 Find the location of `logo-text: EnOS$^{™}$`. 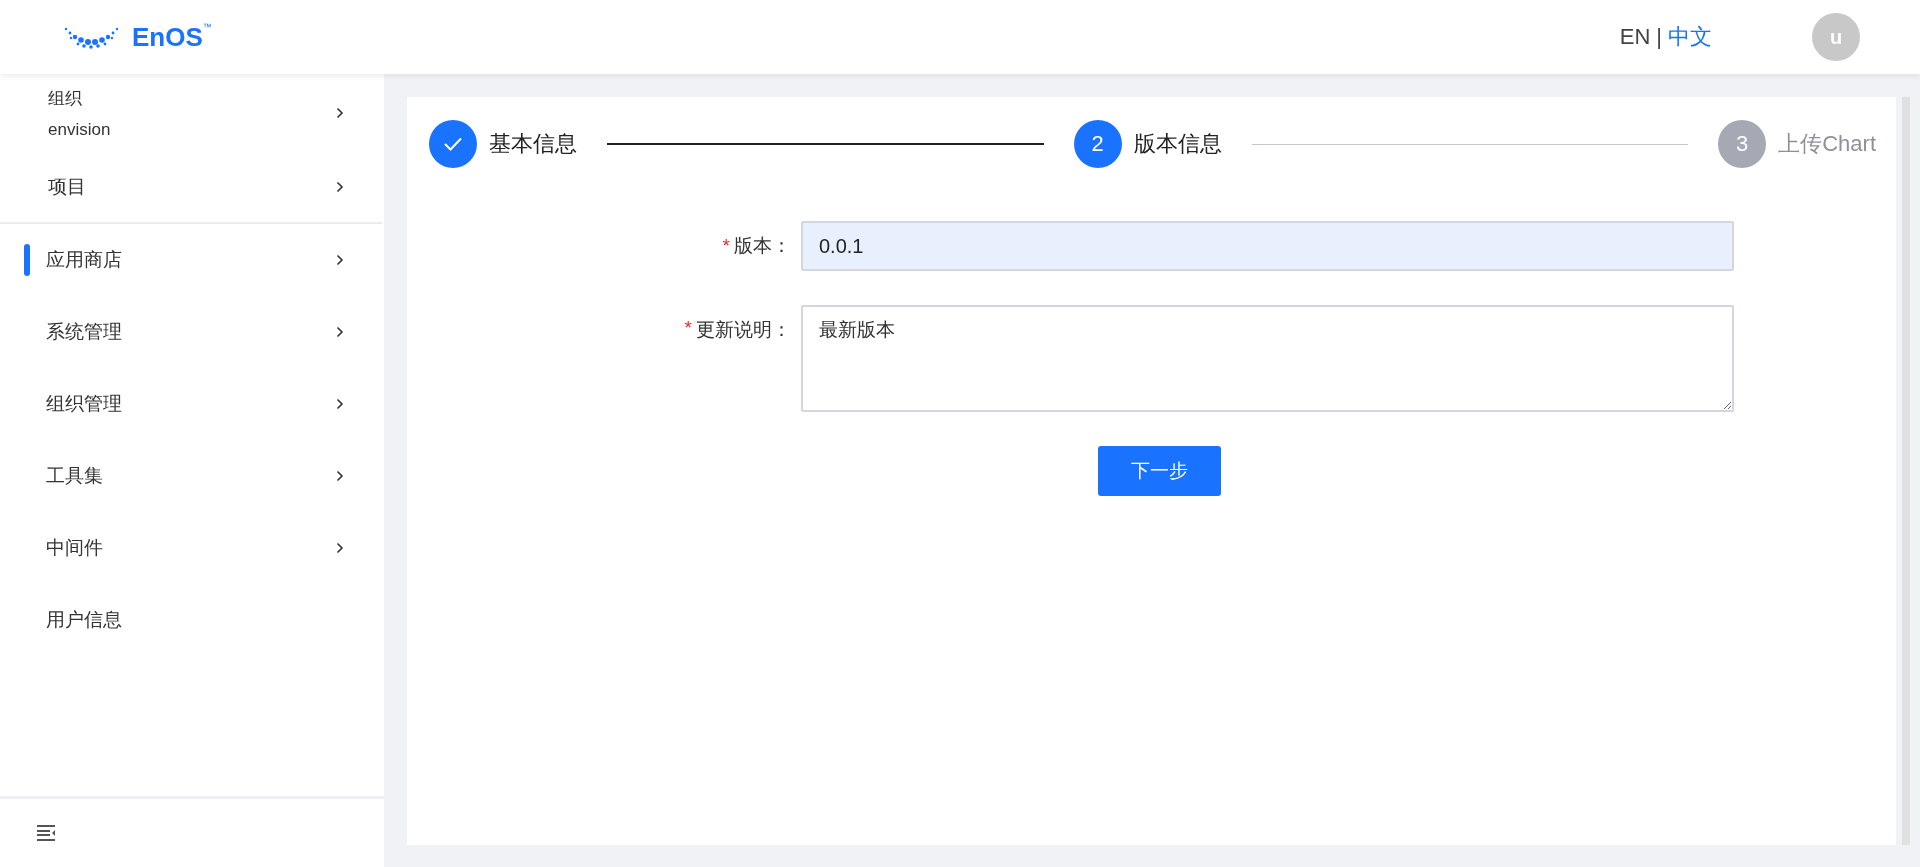

logo-text: EnOS$^{™}$ is located at coordinates (172, 37).